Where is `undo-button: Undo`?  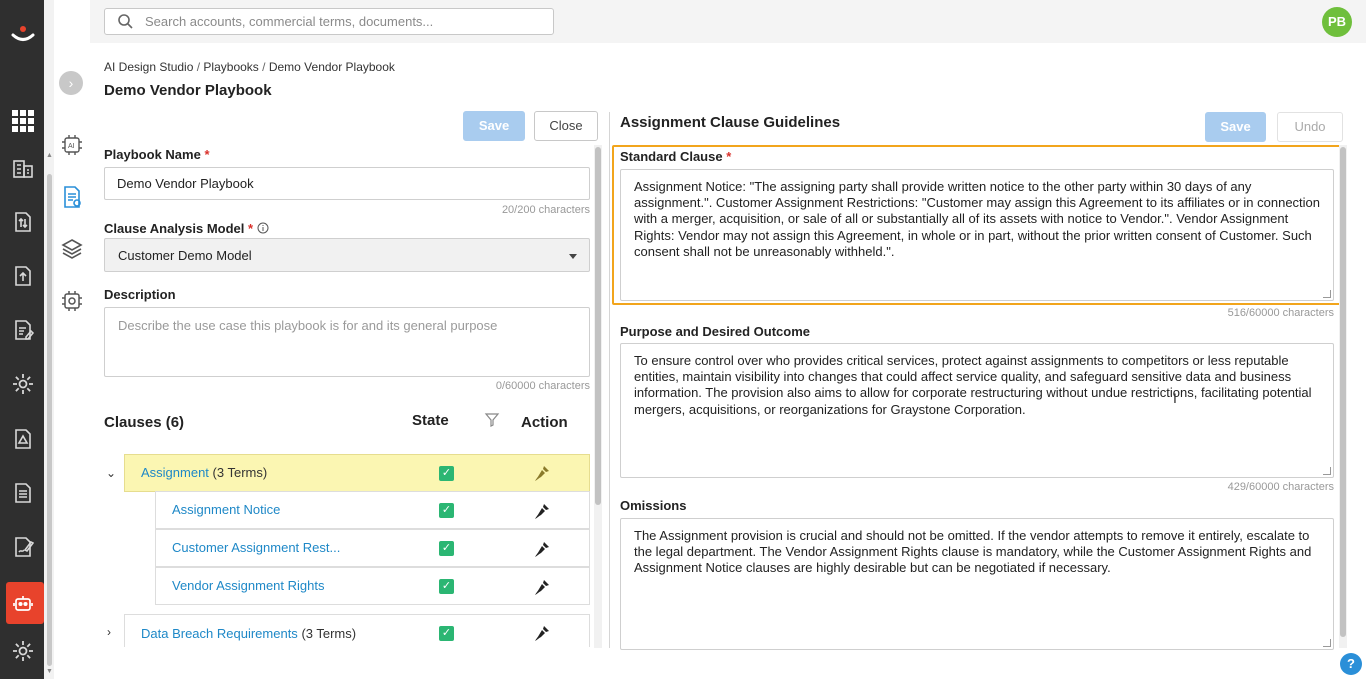
undo-button: Undo is located at coordinates (1310, 127).